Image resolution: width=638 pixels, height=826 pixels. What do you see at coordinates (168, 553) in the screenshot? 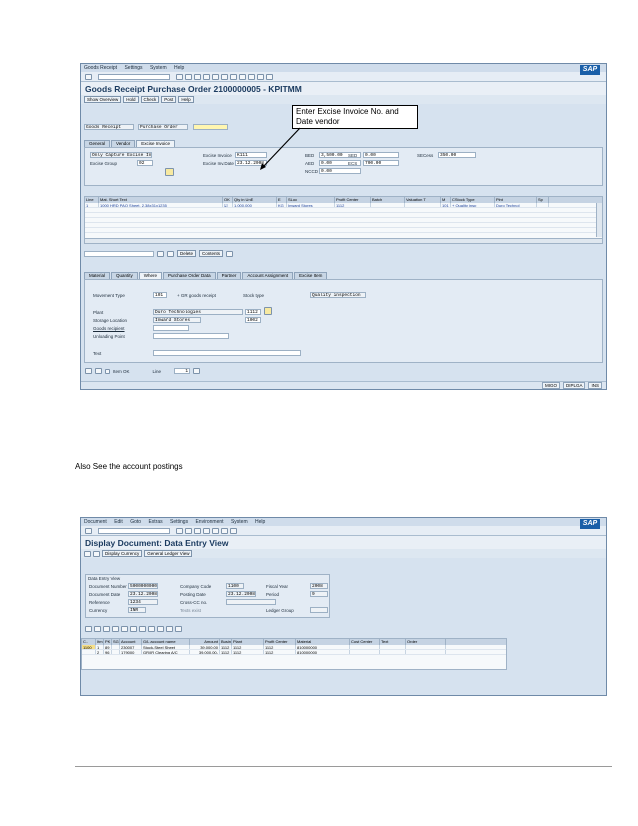
I see `general-ledger-view-button: General Ledger View` at bounding box center [168, 553].